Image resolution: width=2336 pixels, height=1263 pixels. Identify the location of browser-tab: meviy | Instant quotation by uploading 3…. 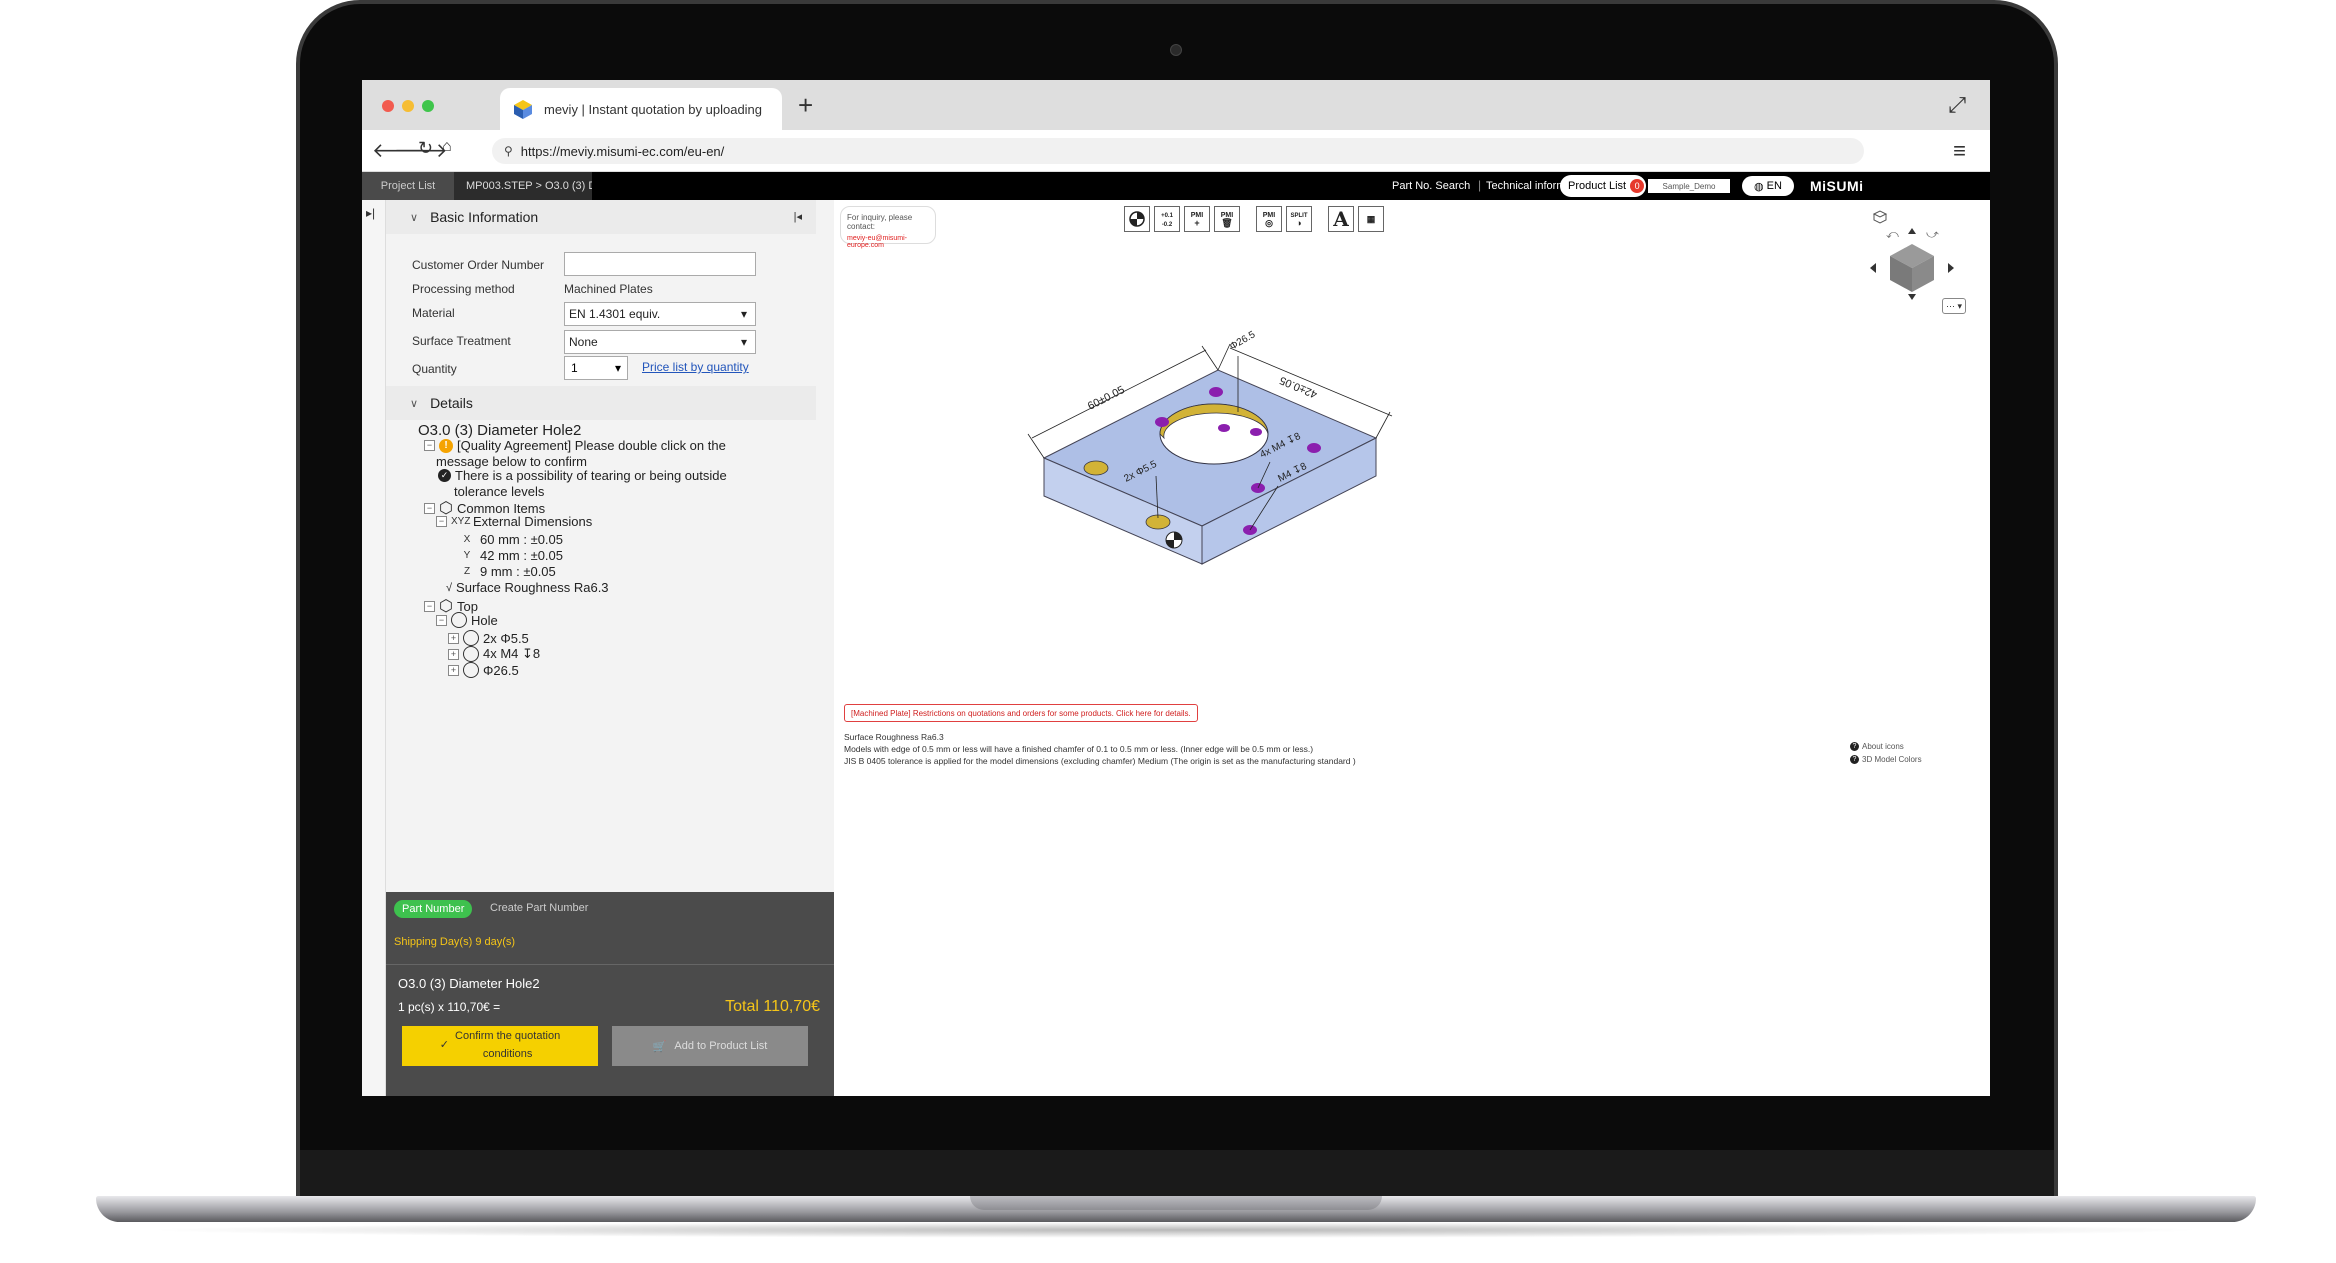
(641, 109).